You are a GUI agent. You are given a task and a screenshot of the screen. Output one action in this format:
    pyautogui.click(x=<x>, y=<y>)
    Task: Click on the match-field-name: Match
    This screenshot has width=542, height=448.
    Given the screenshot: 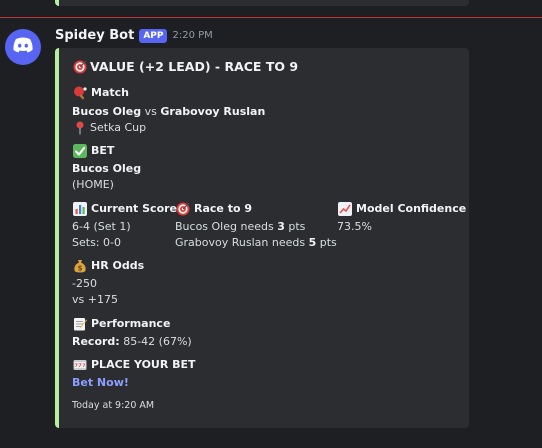 What is the action you would take?
    pyautogui.click(x=100, y=92)
    